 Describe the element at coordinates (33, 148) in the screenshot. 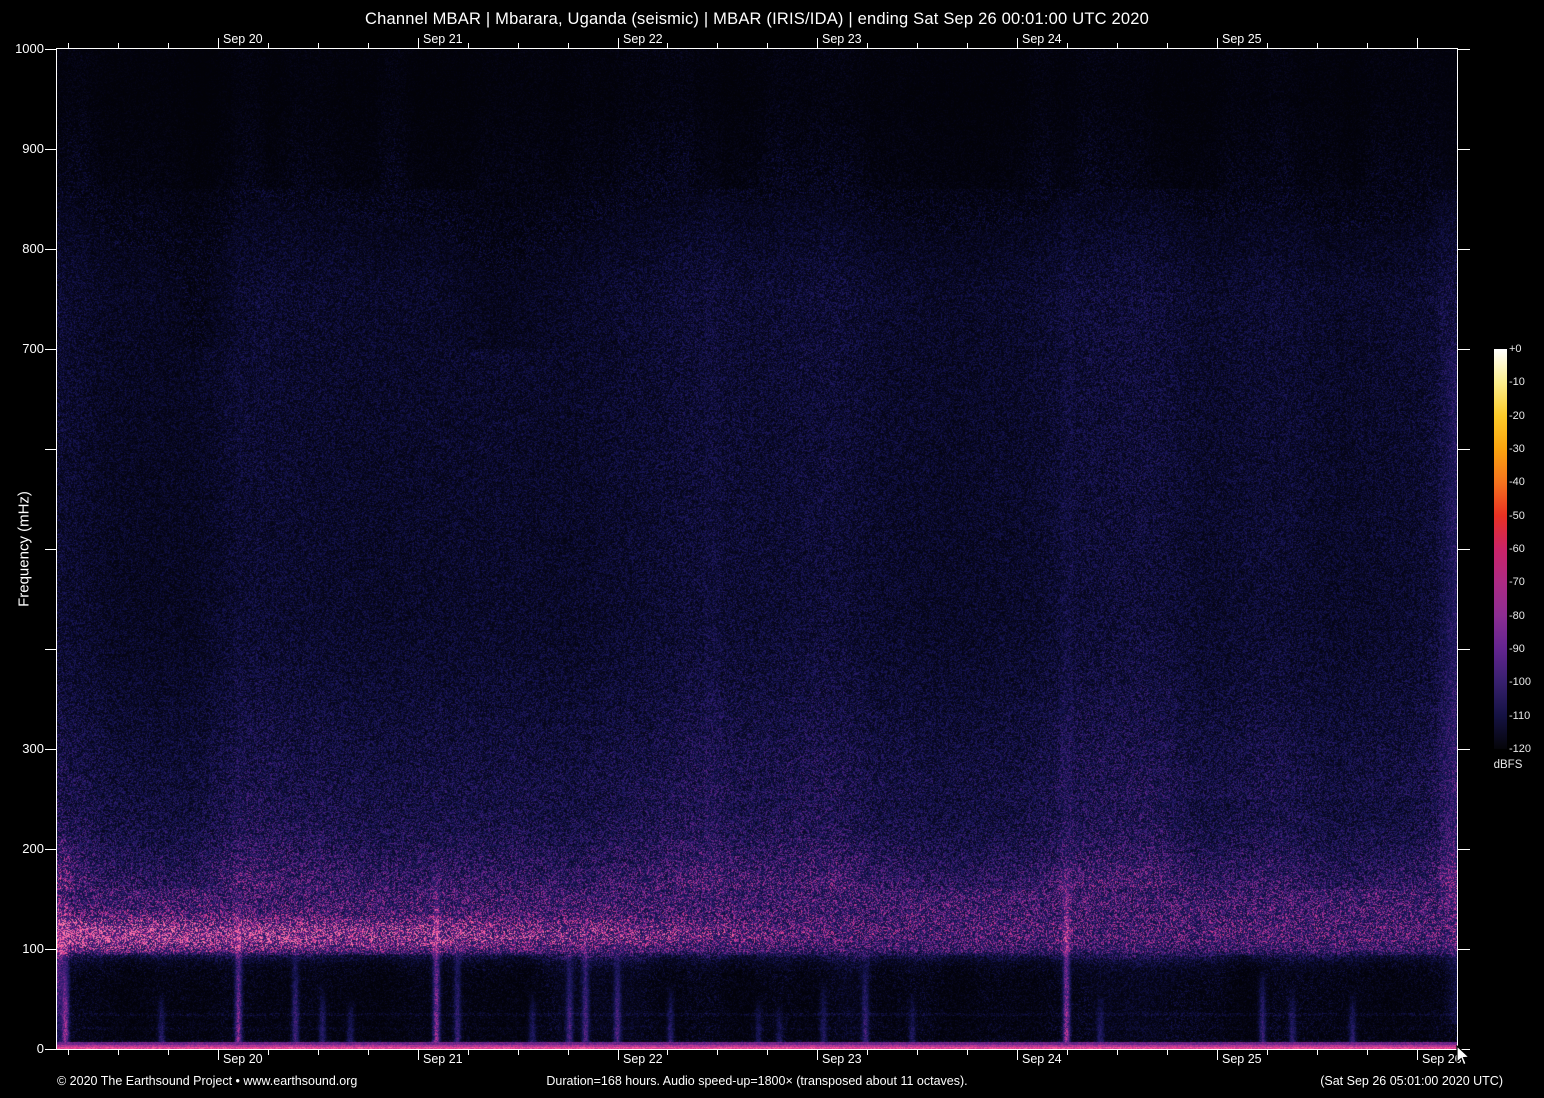

I see `y-axis-tick-label: 900` at that location.